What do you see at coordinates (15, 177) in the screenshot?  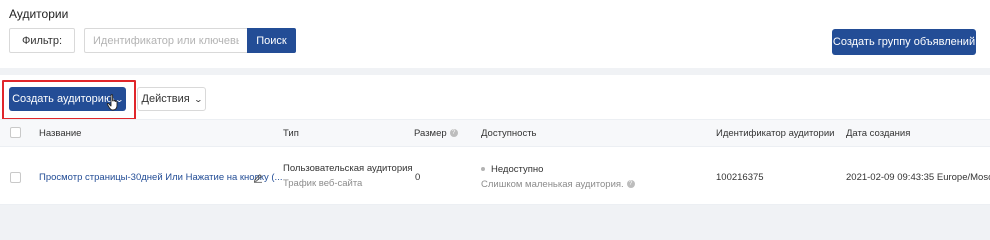 I see `row-checkbox` at bounding box center [15, 177].